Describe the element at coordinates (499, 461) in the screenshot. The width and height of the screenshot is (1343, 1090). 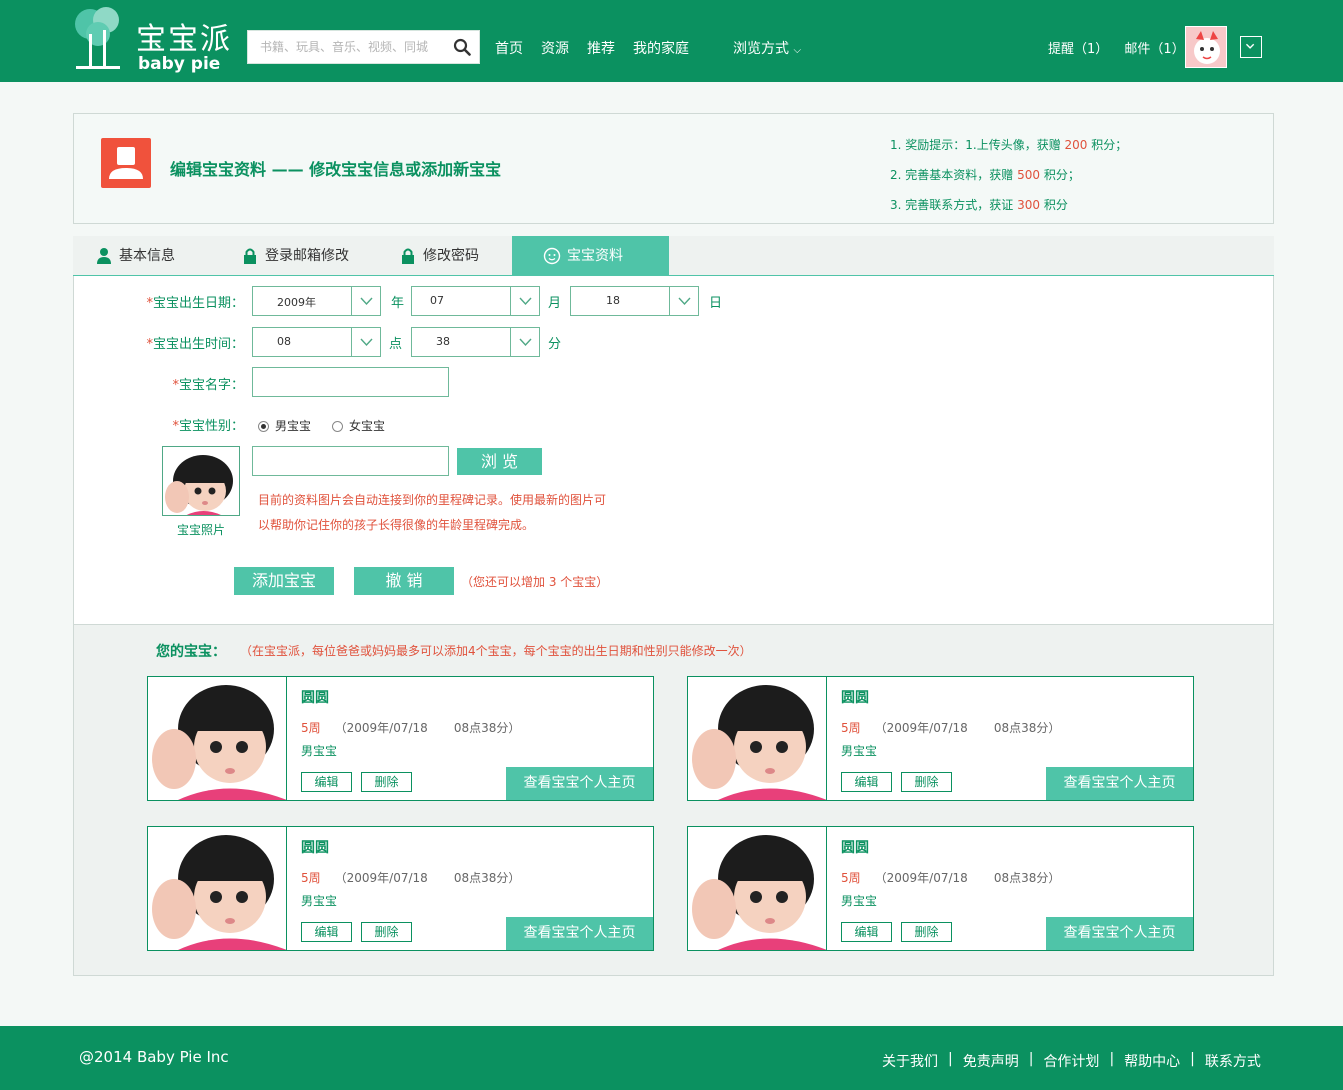
I see `browse-button: 浏 览` at that location.